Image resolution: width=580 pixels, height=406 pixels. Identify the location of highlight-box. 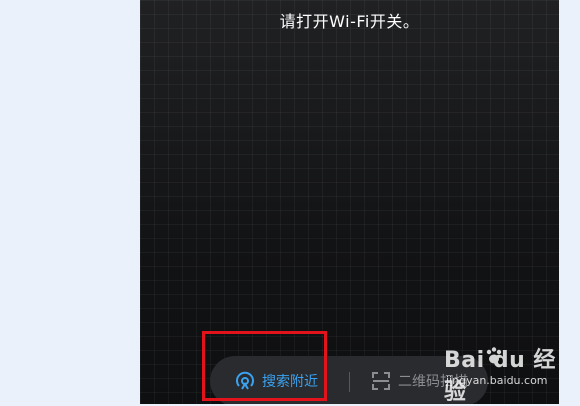
(264, 366).